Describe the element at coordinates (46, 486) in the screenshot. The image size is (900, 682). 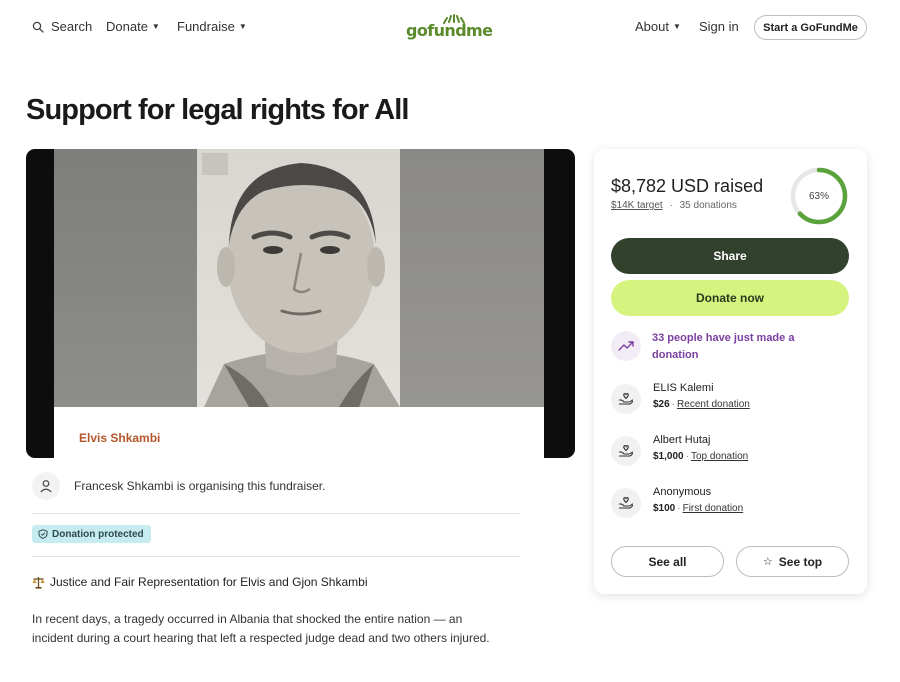
I see `user-icon` at that location.